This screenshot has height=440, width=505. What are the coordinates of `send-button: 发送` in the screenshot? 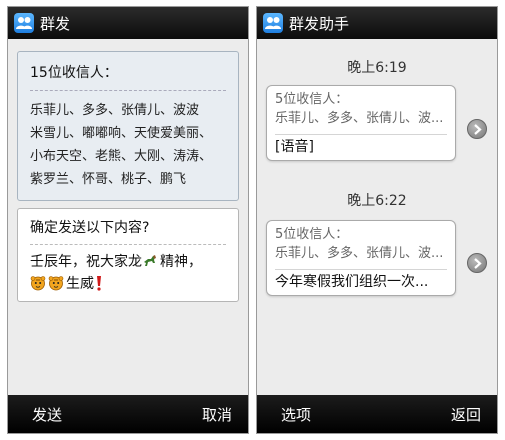 It's located at (47, 414).